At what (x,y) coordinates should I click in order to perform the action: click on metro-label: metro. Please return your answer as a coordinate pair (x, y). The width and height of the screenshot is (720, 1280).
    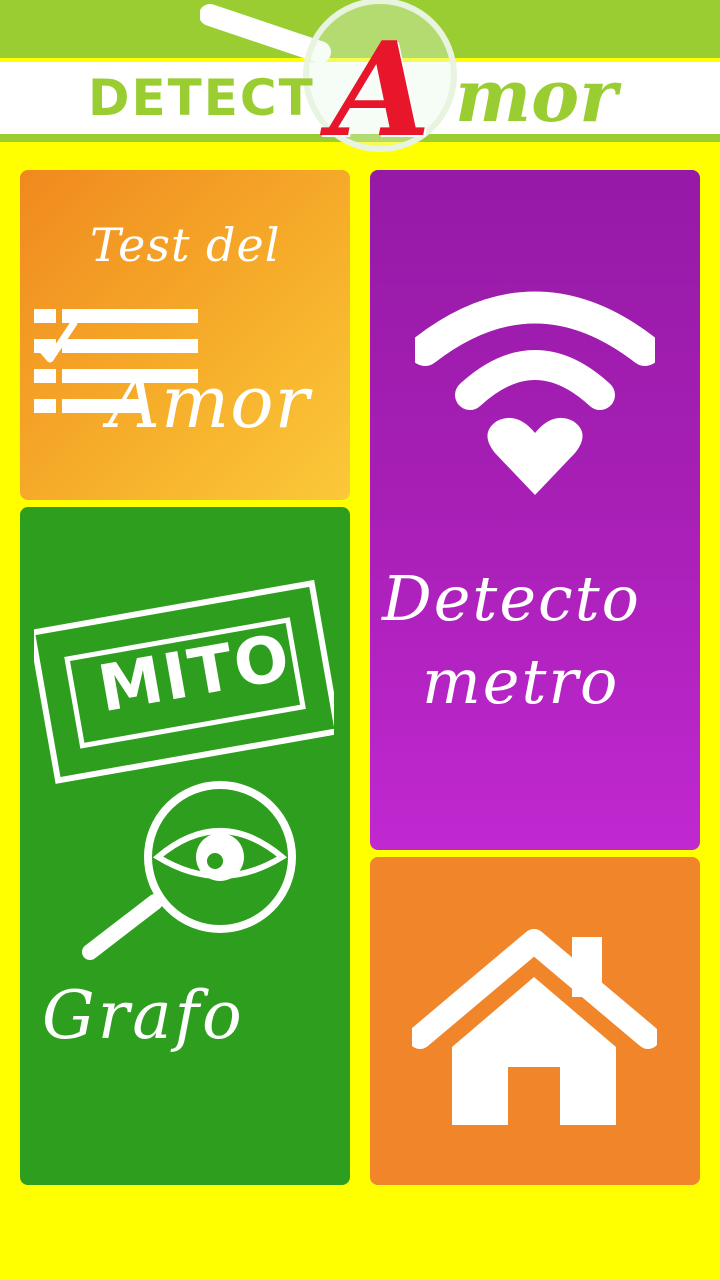
    Looking at the image, I should click on (521, 681).